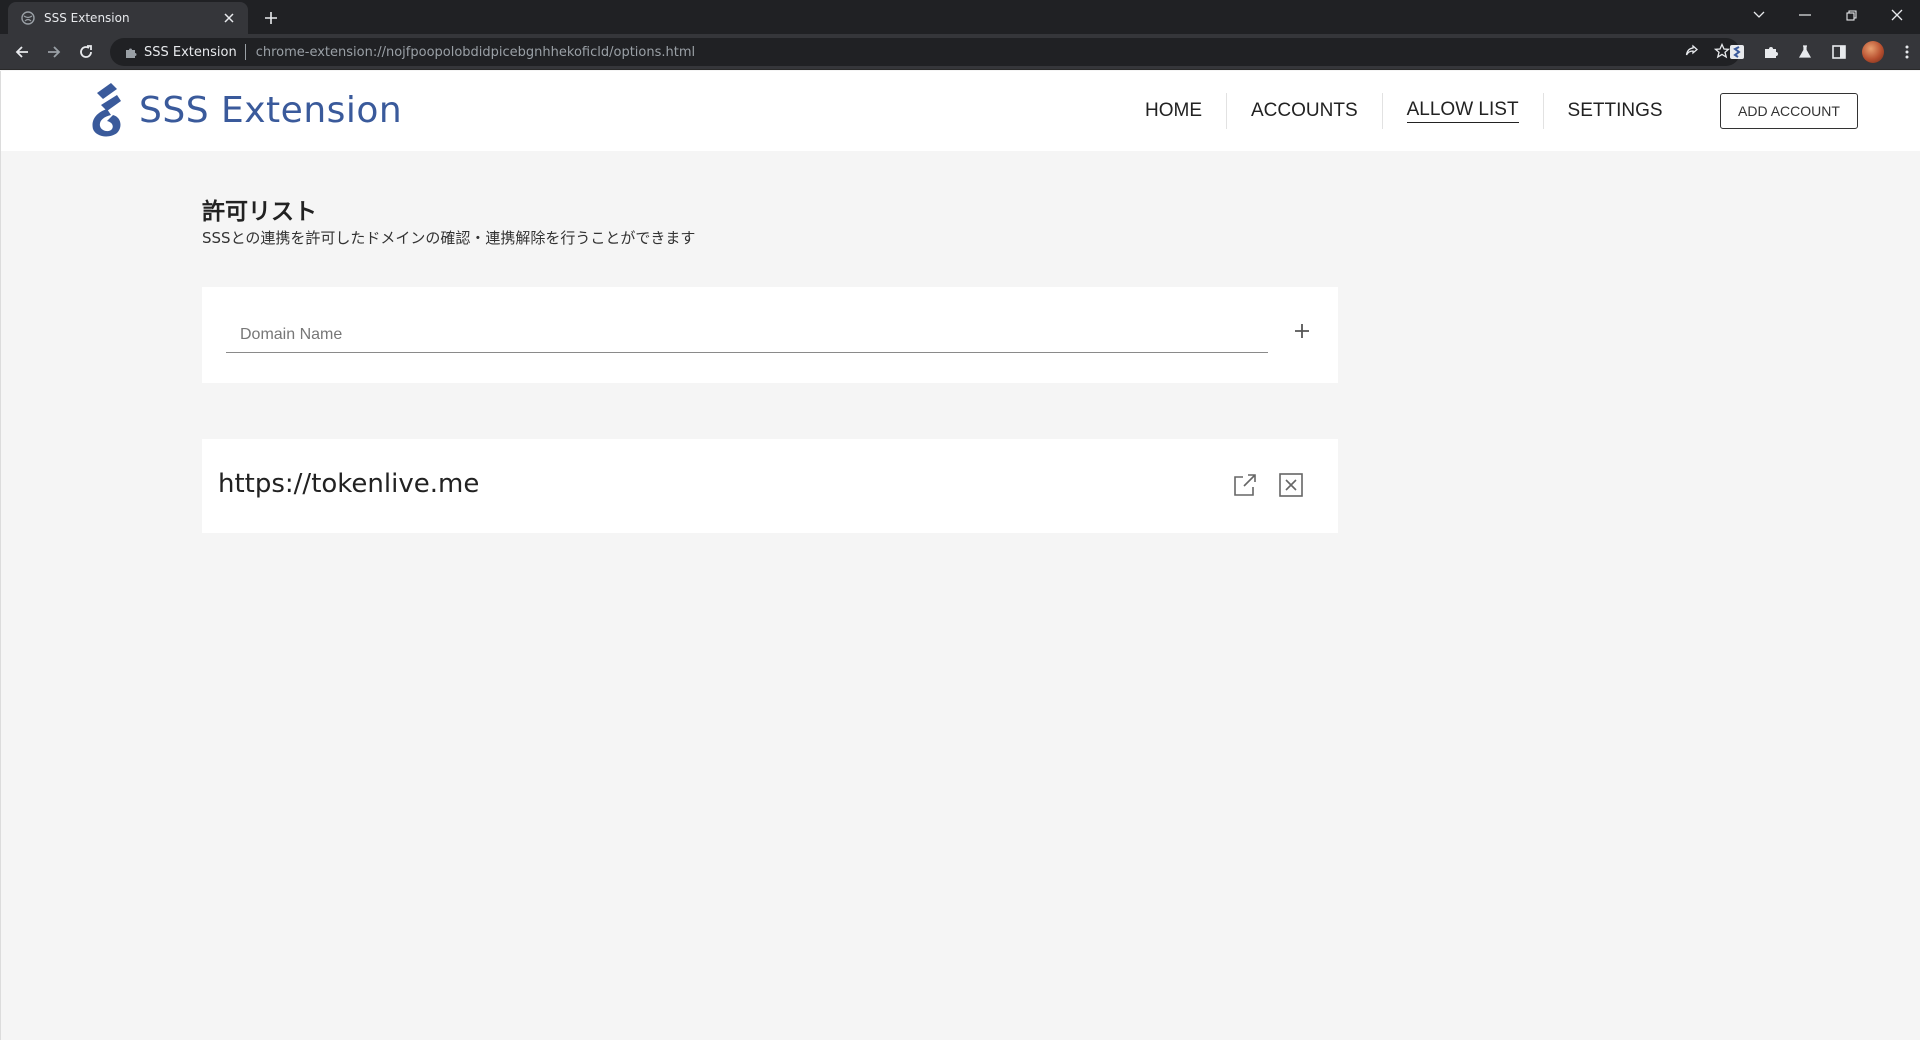 This screenshot has height=1040, width=1920. Describe the element at coordinates (1897, 15) in the screenshot. I see `close-window-icon` at that location.